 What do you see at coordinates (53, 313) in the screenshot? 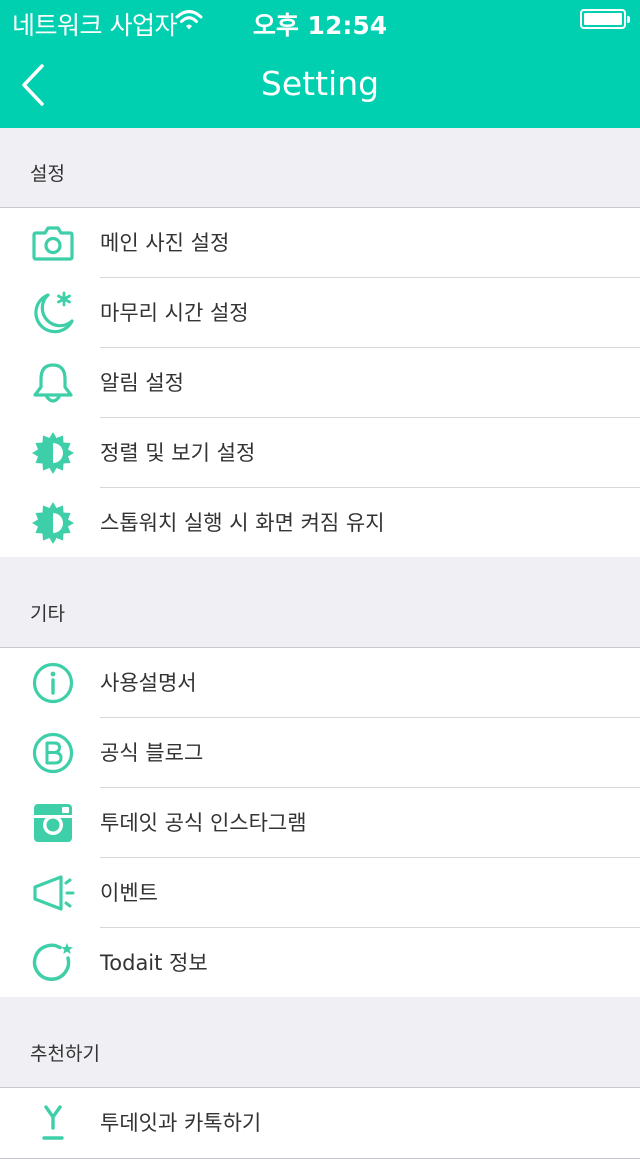
I see `moon-star-icon` at bounding box center [53, 313].